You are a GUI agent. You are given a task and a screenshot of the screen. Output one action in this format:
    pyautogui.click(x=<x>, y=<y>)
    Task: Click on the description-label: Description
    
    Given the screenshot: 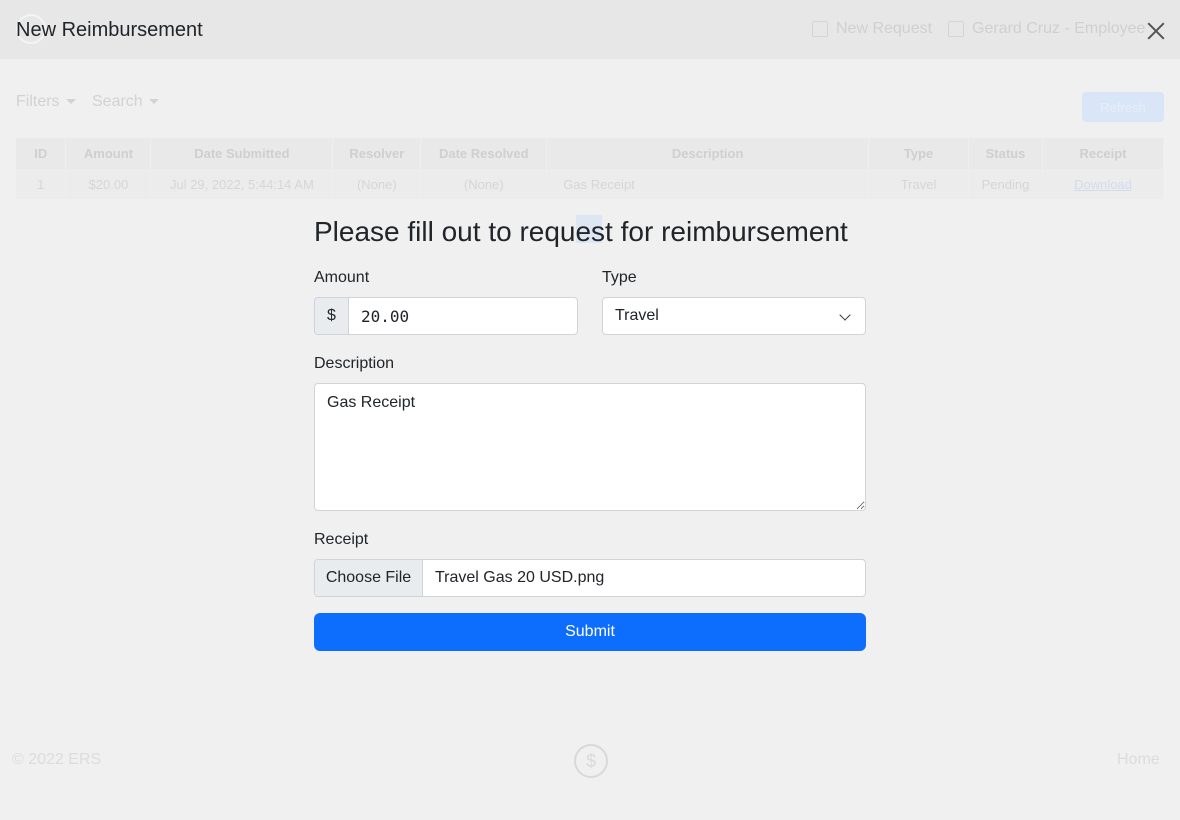 What is the action you would take?
    pyautogui.click(x=354, y=363)
    